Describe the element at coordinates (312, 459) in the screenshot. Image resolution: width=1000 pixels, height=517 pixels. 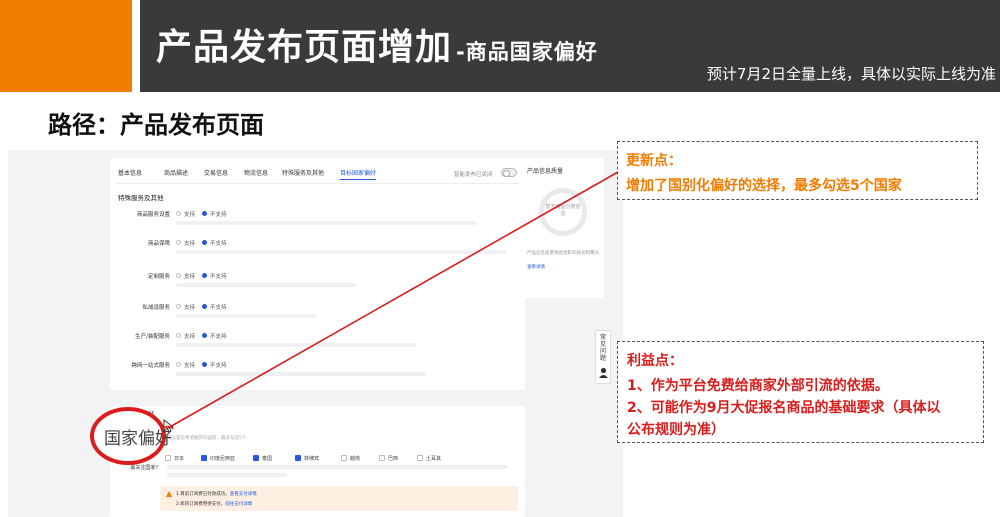
I see `country-label: 菲律宾` at that location.